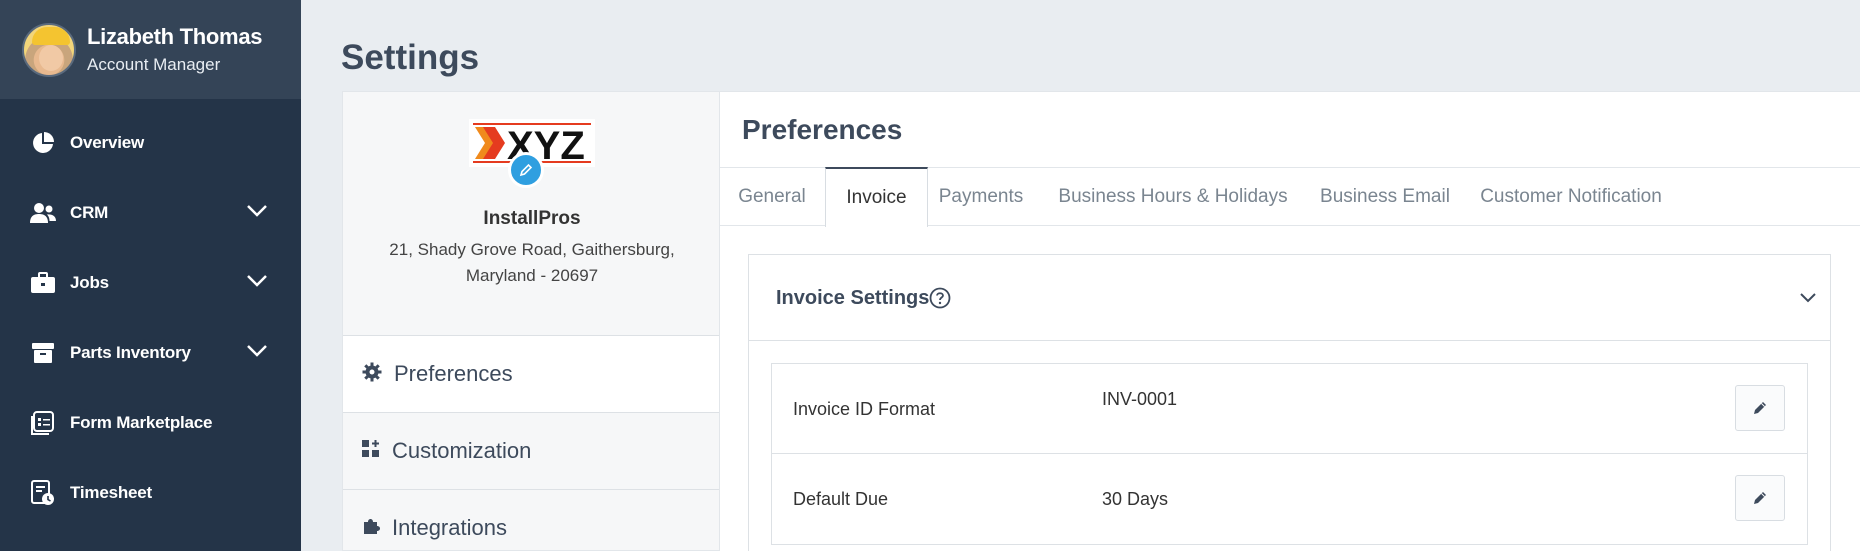 The image size is (1860, 551). Describe the element at coordinates (876, 197) in the screenshot. I see `tab-invoice: Invoice` at that location.